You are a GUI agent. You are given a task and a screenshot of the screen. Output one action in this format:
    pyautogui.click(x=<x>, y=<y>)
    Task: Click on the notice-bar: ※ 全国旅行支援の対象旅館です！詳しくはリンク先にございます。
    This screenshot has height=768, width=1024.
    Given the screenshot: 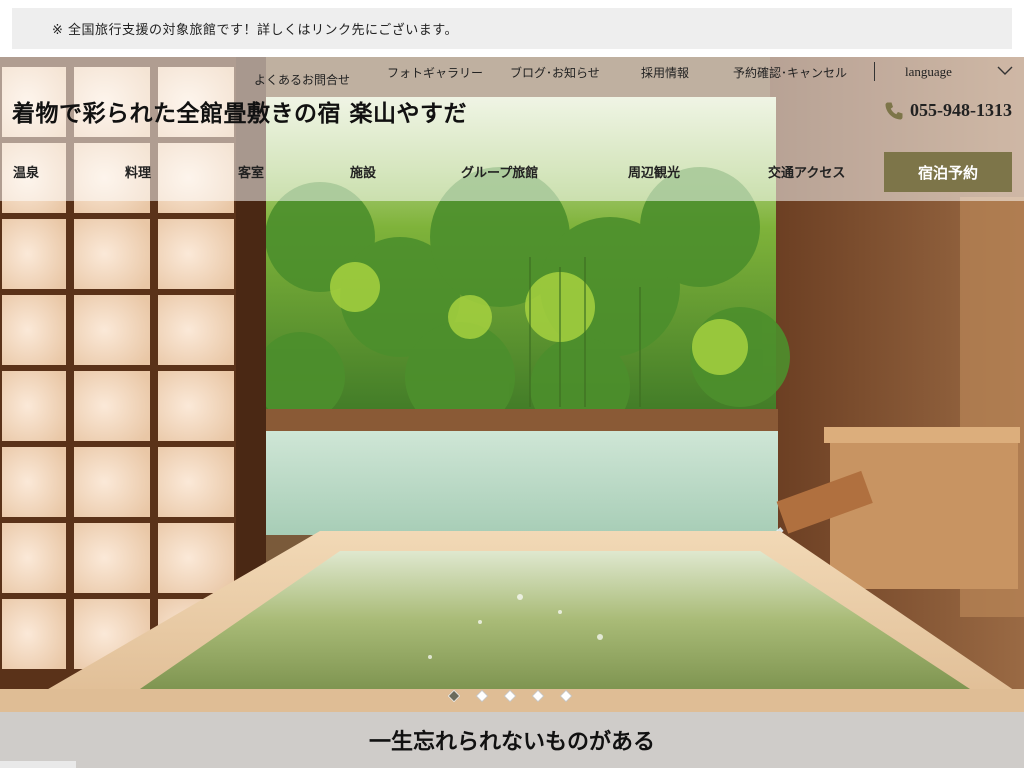 What is the action you would take?
    pyautogui.click(x=512, y=28)
    